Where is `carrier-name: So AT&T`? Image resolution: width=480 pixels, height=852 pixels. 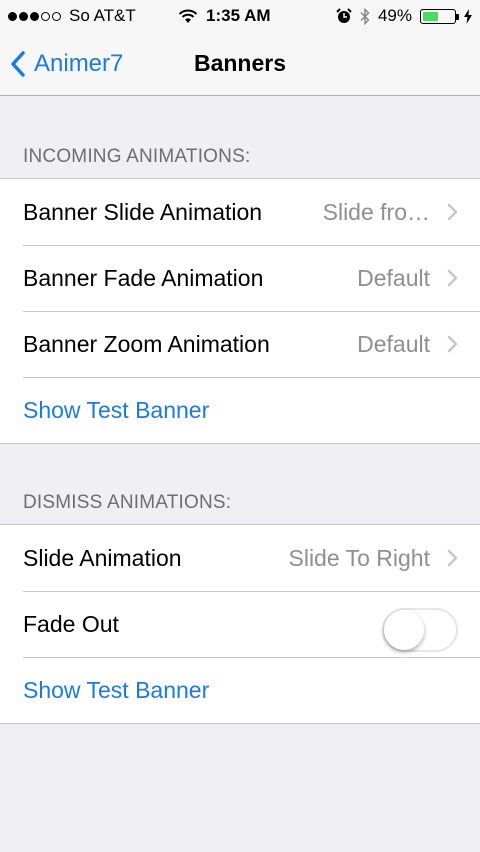 carrier-name: So AT&T is located at coordinates (102, 15).